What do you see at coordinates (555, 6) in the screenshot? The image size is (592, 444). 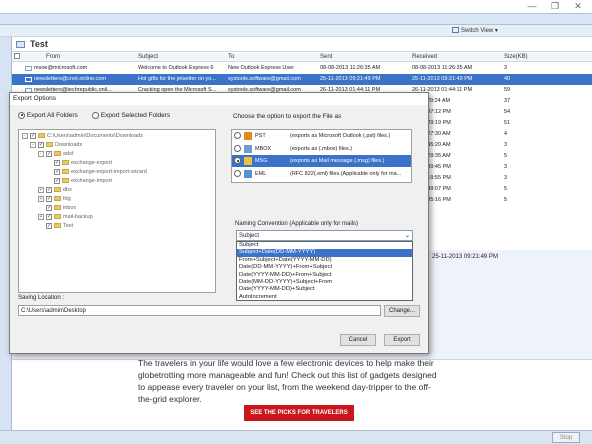 I see `restore-button: ❐` at bounding box center [555, 6].